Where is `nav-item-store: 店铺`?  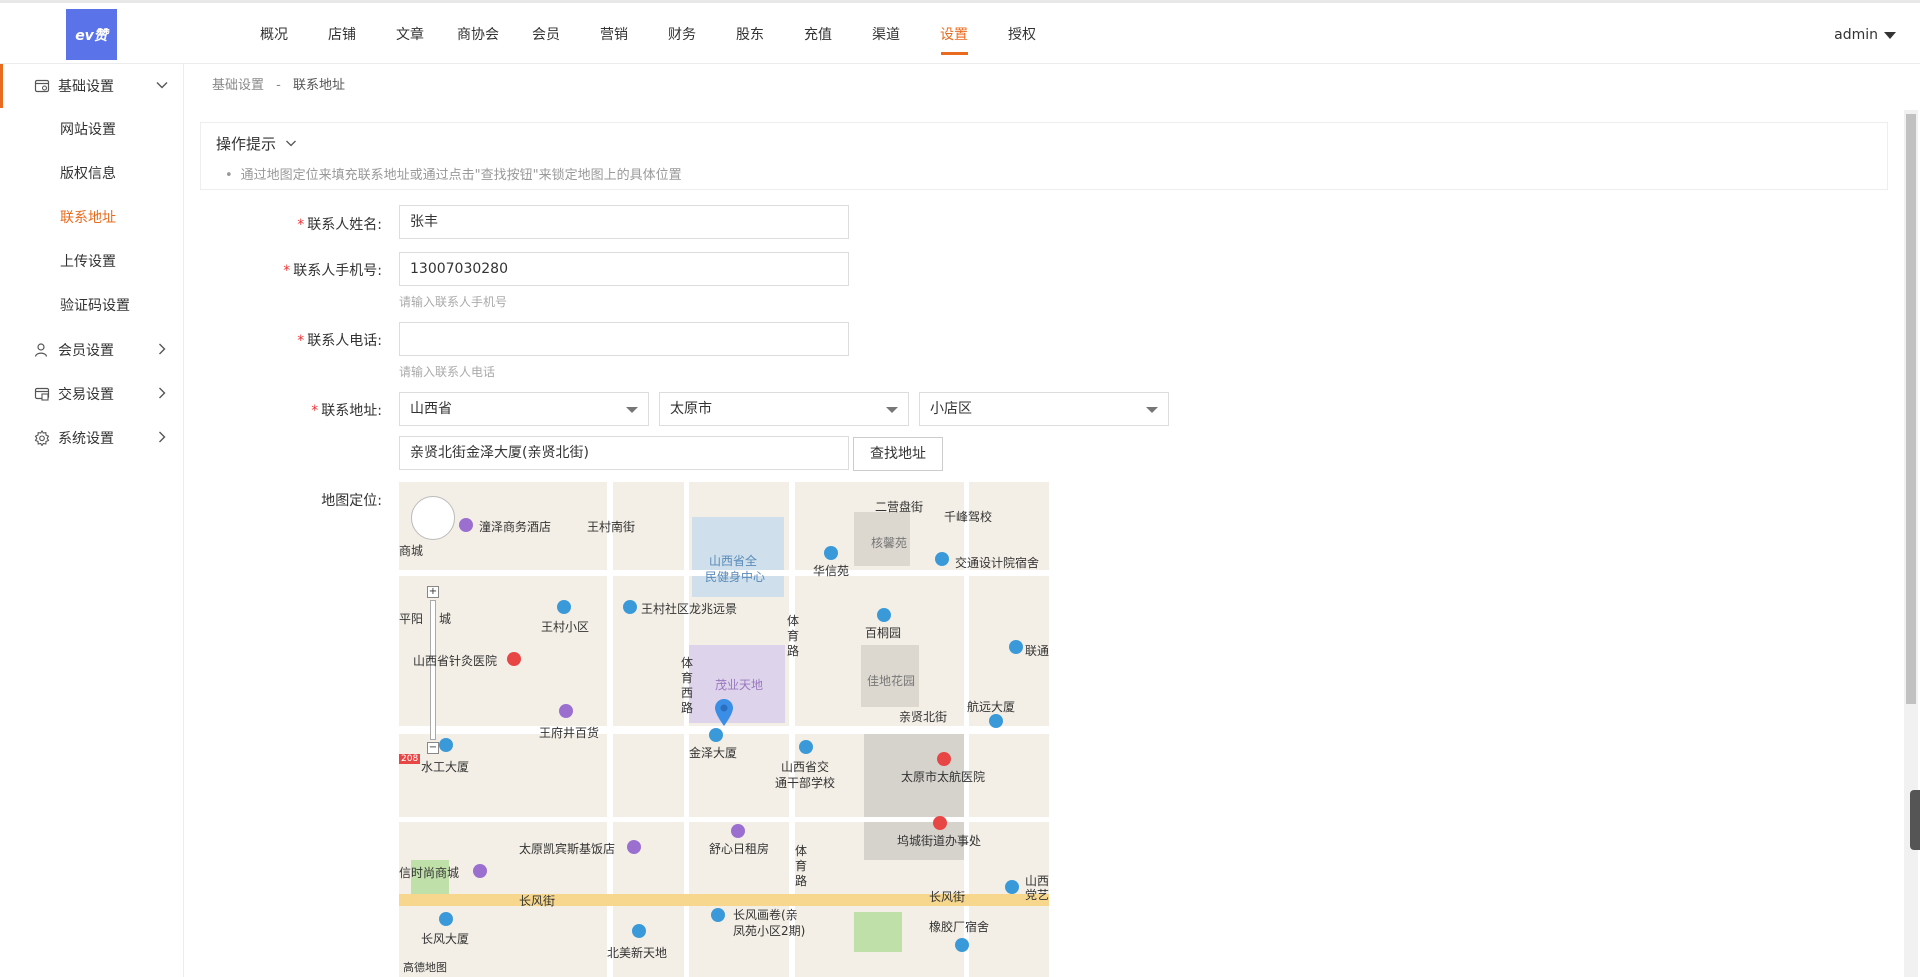
nav-item-store: 店铺 is located at coordinates (342, 35).